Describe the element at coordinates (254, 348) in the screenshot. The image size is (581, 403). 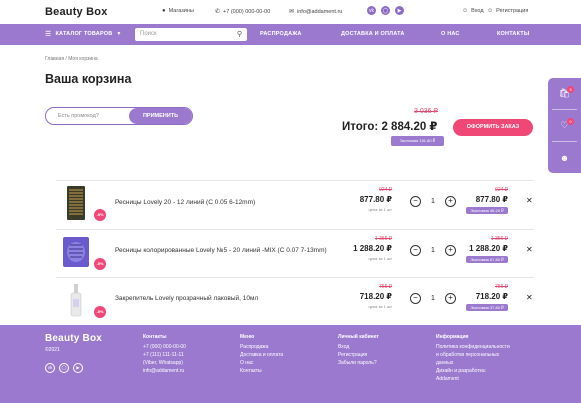
I see `footer-link-sale: Распродажа` at that location.